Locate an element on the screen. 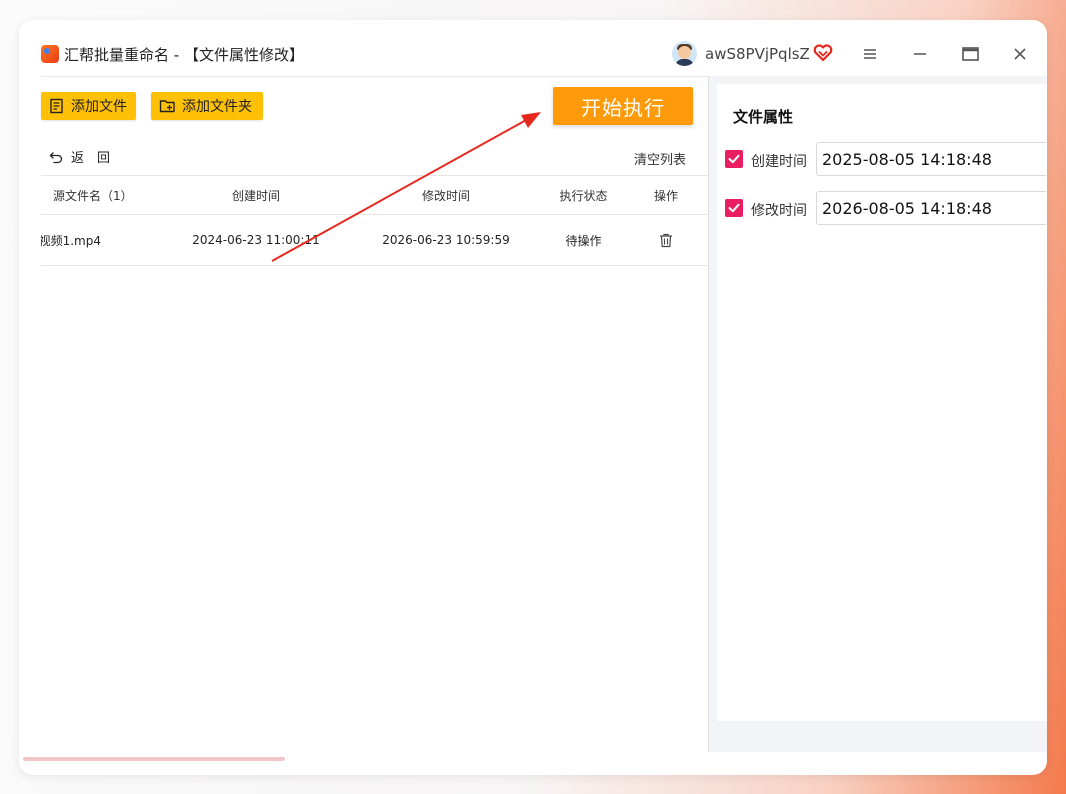  row-name: 视频1.mp4 is located at coordinates (71, 240).